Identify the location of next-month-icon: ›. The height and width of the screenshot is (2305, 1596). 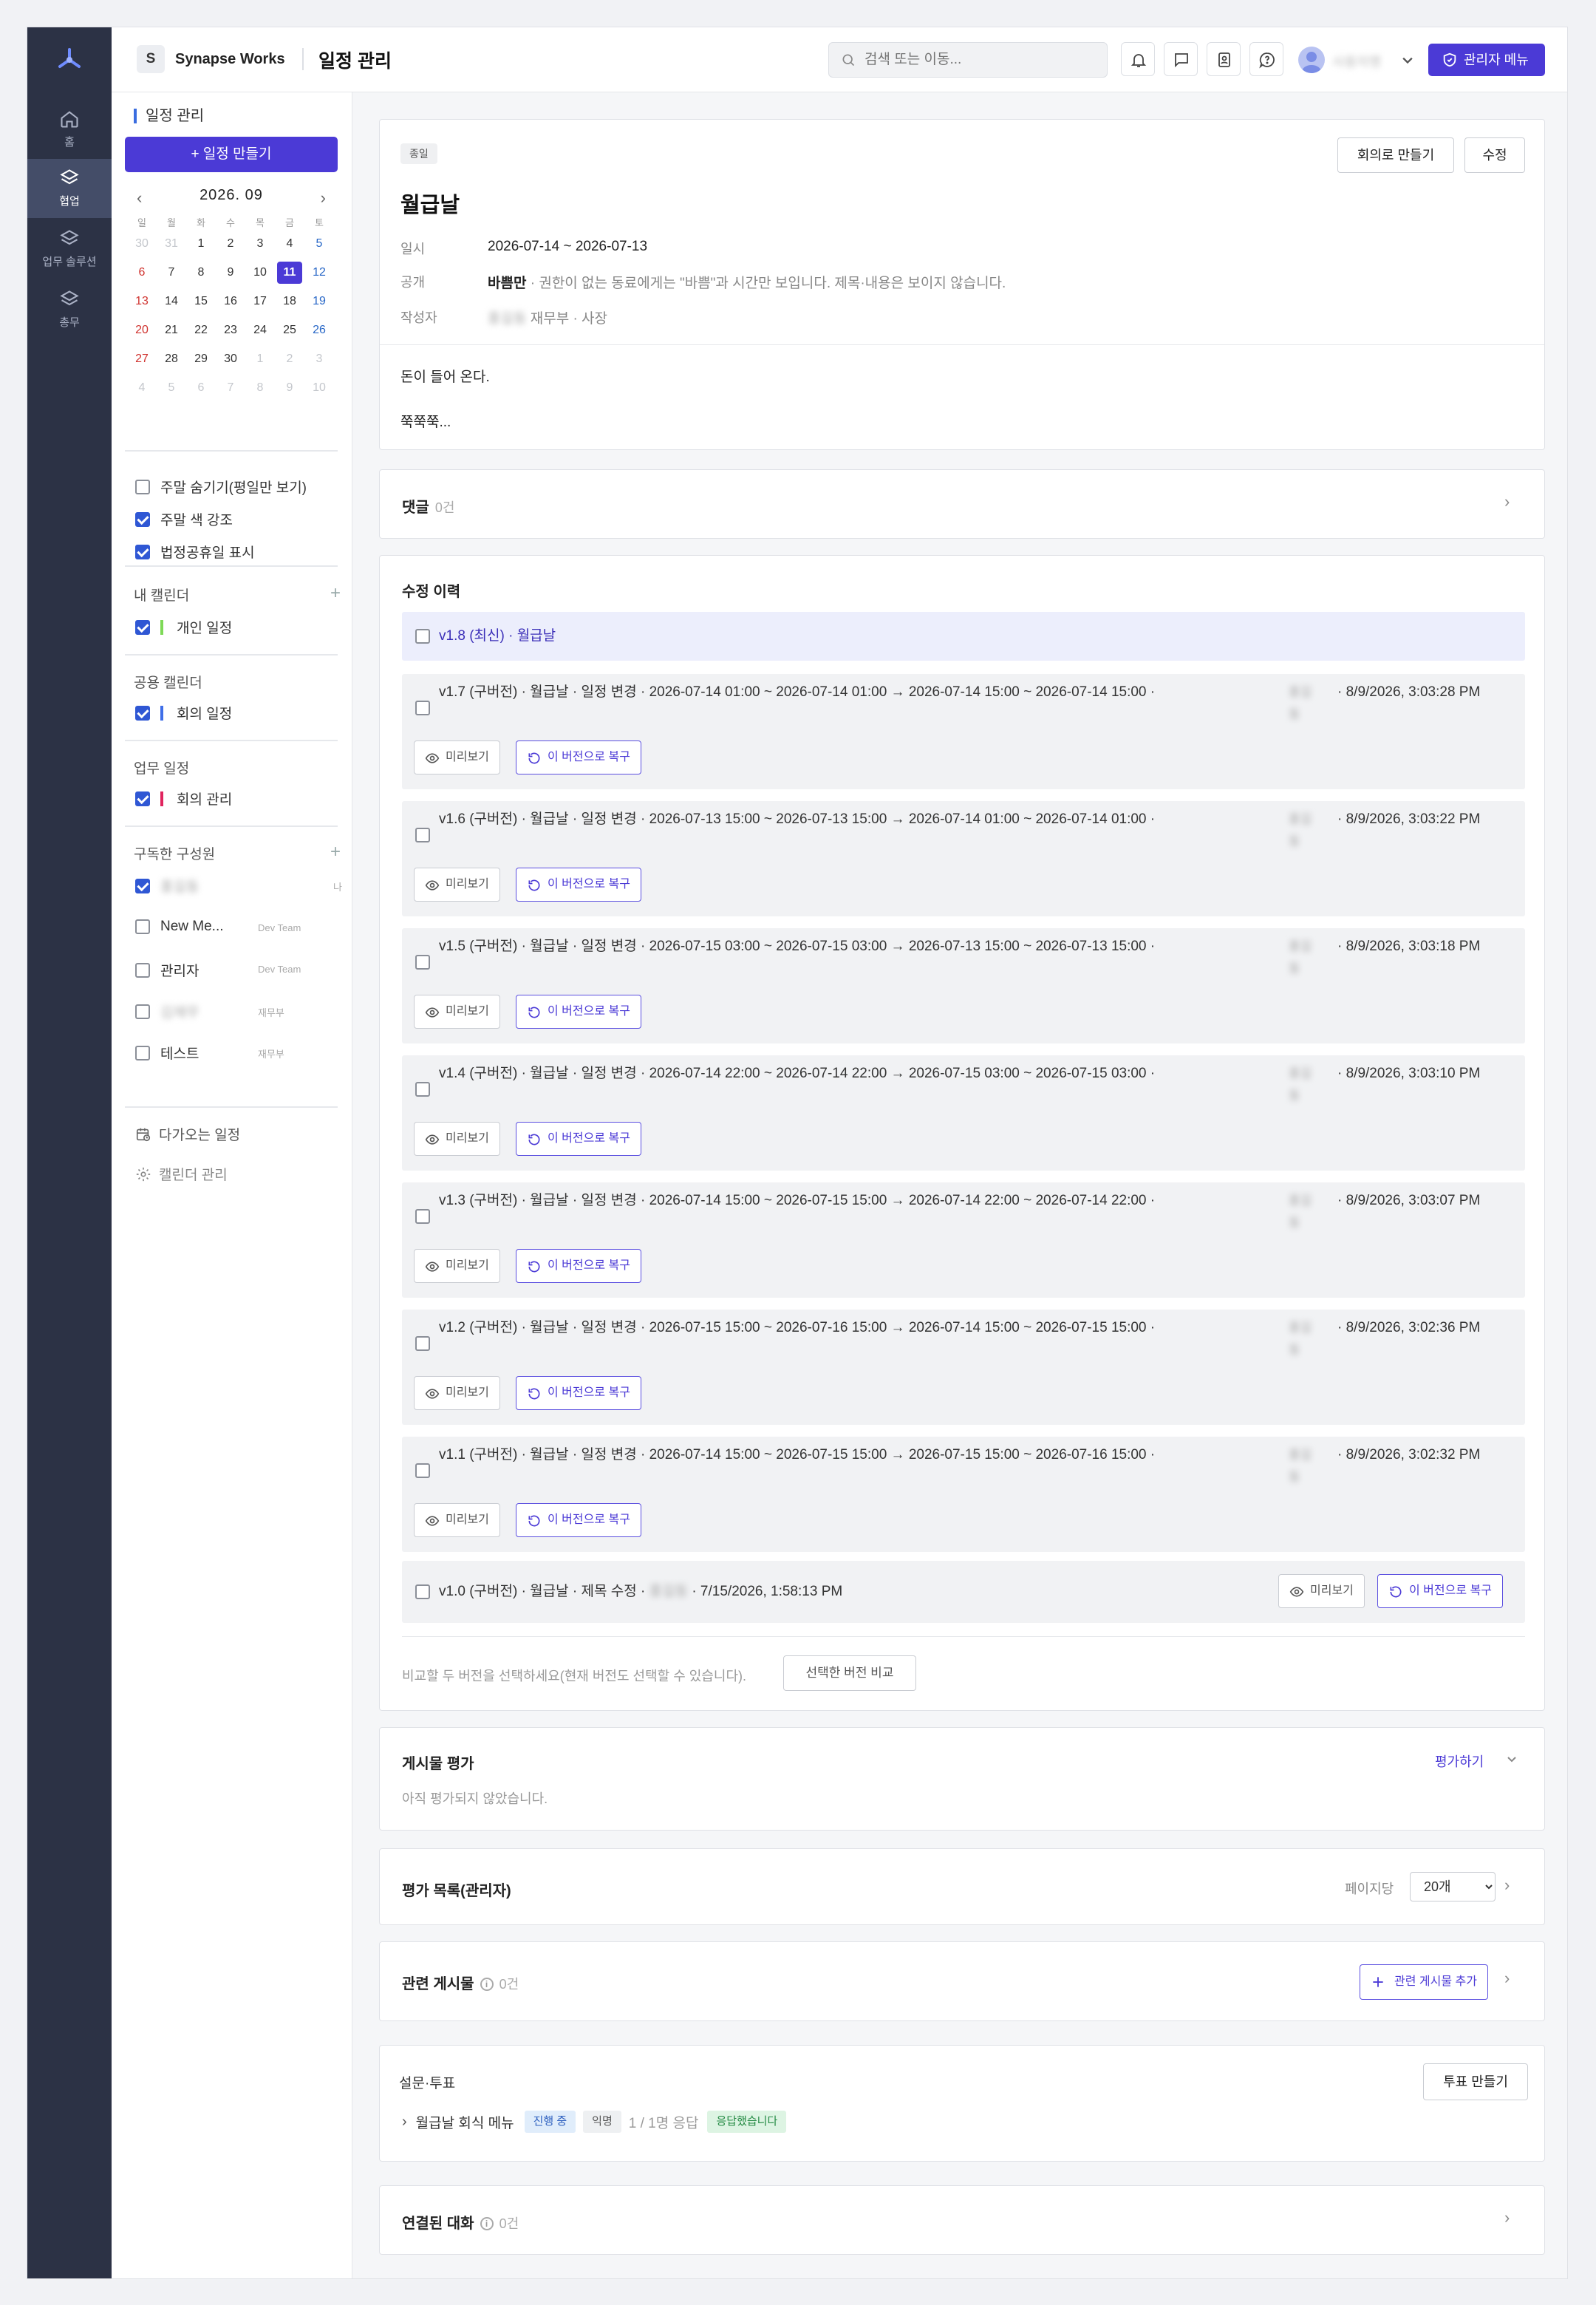
(323, 198).